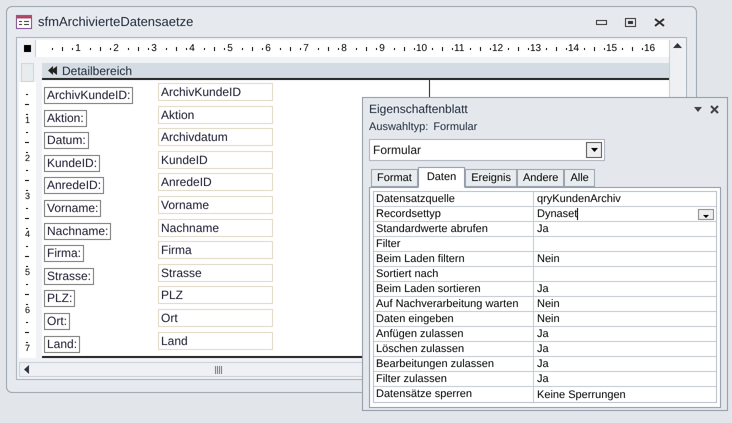  What do you see at coordinates (27, 48) in the screenshot?
I see `select-form-icon` at bounding box center [27, 48].